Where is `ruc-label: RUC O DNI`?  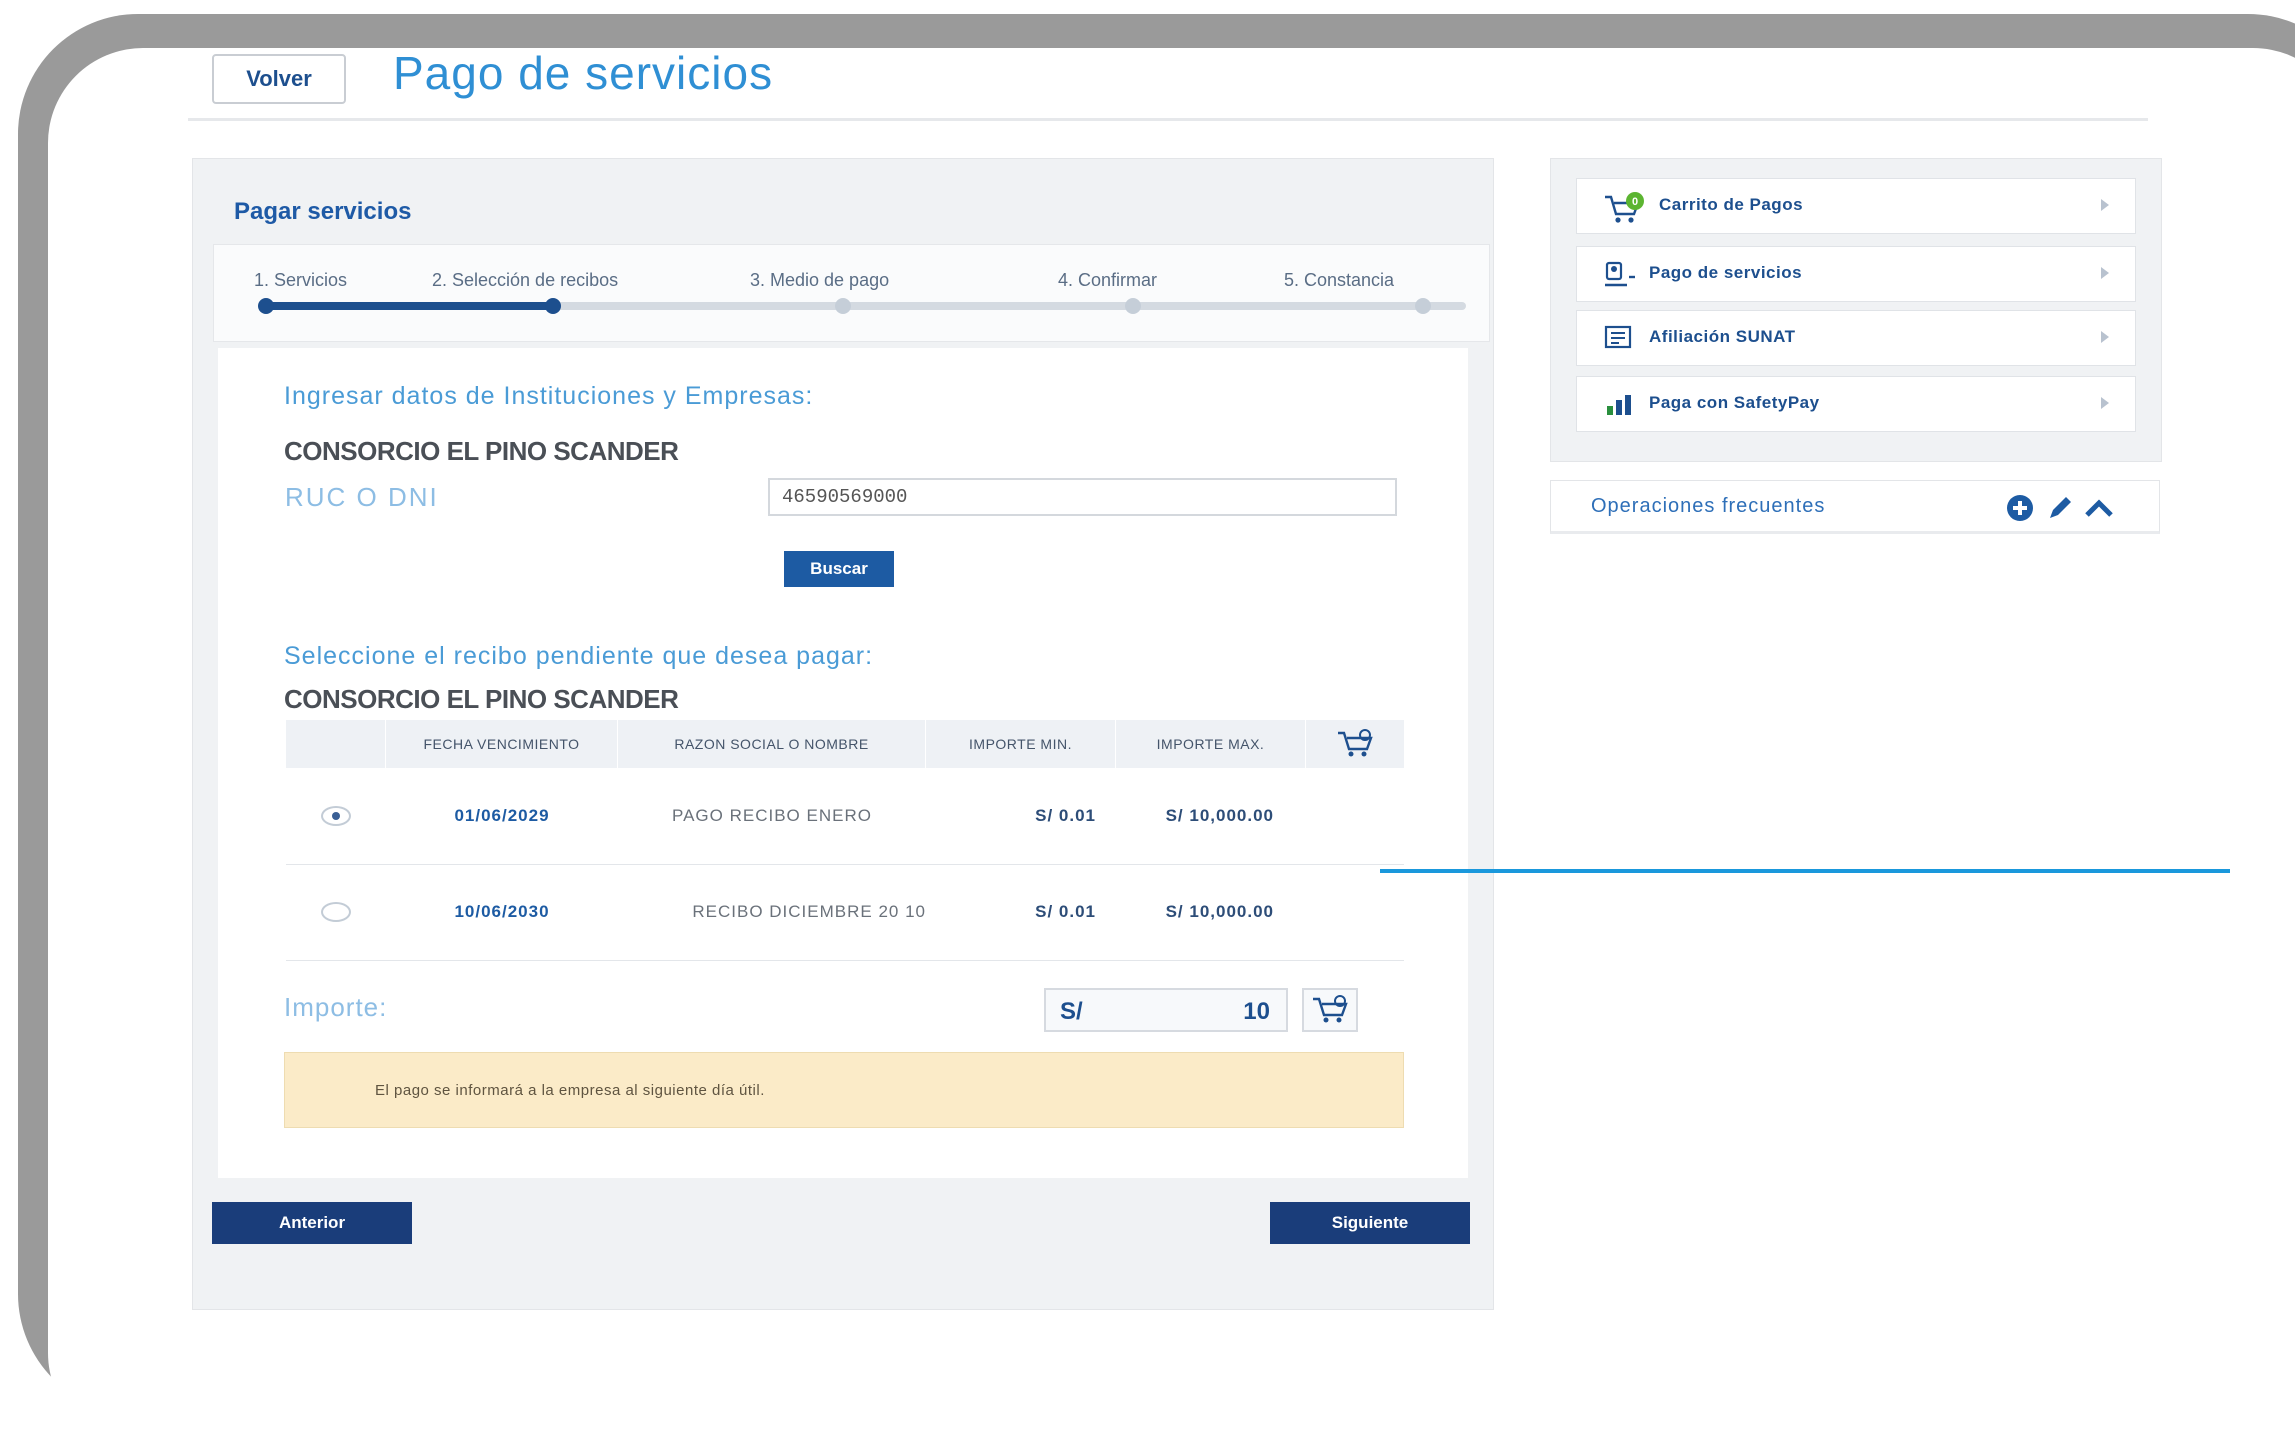 ruc-label: RUC O DNI is located at coordinates (362, 497).